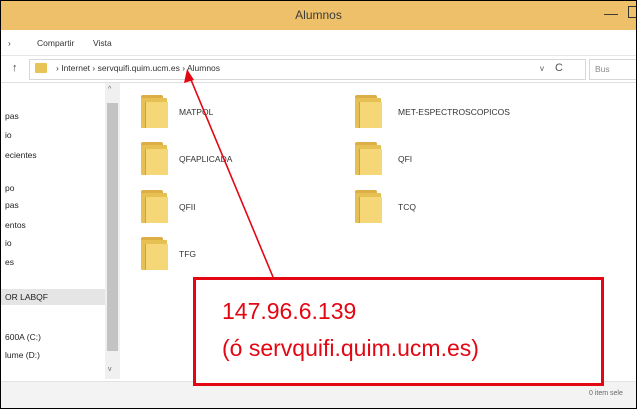 The width and height of the screenshot is (637, 409). Describe the element at coordinates (350, 348) in the screenshot. I see `annotation-hostname: (ó servquifi.quim.ucm.es)` at that location.